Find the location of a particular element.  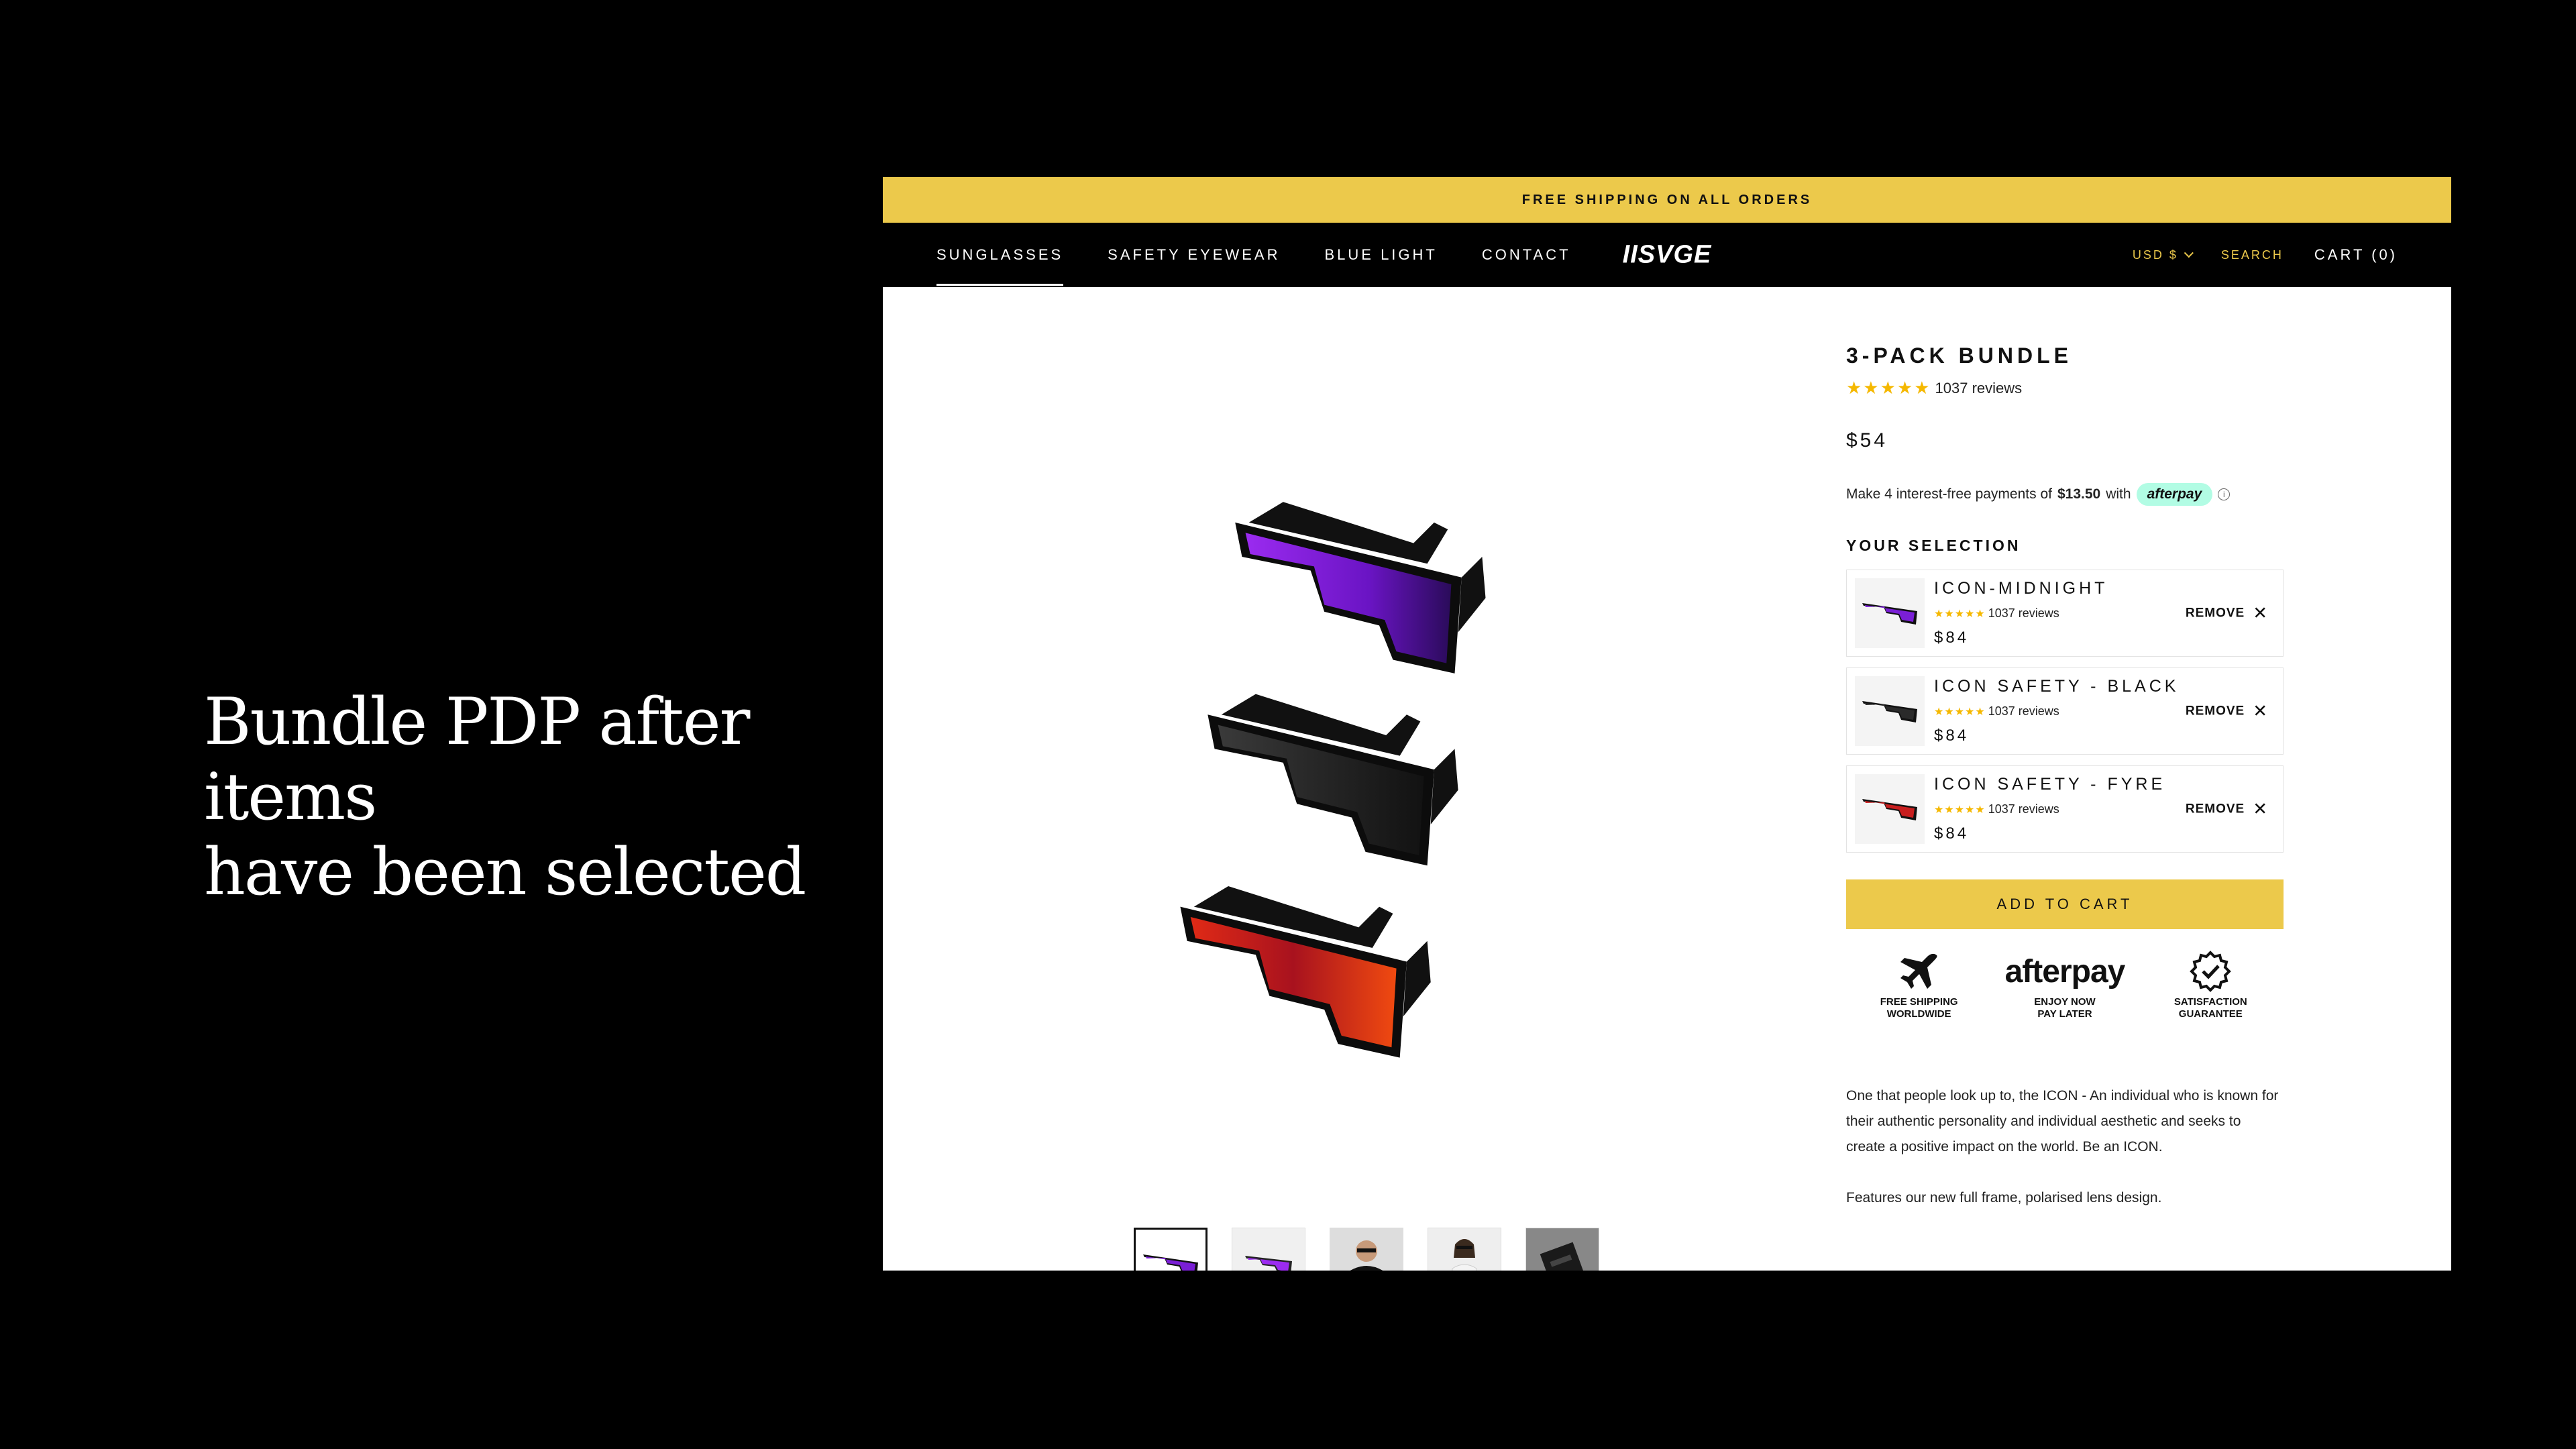

badge-guarantee-line2: GUARANTEE is located at coordinates (2210, 1014).